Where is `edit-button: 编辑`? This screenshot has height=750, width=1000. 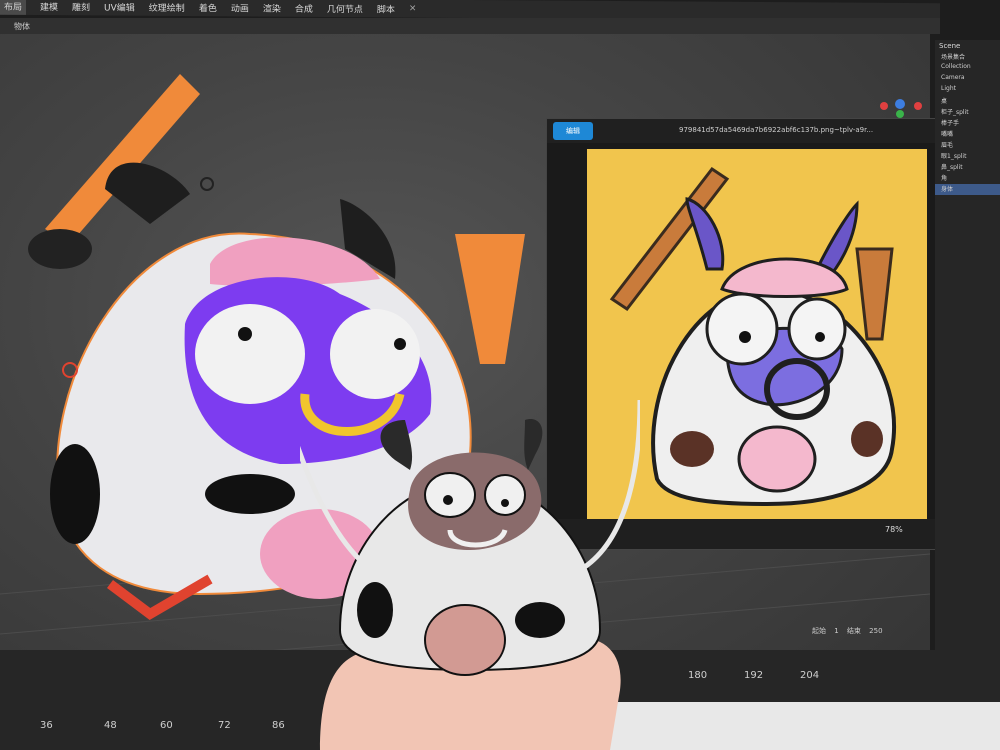 edit-button: 编辑 is located at coordinates (573, 131).